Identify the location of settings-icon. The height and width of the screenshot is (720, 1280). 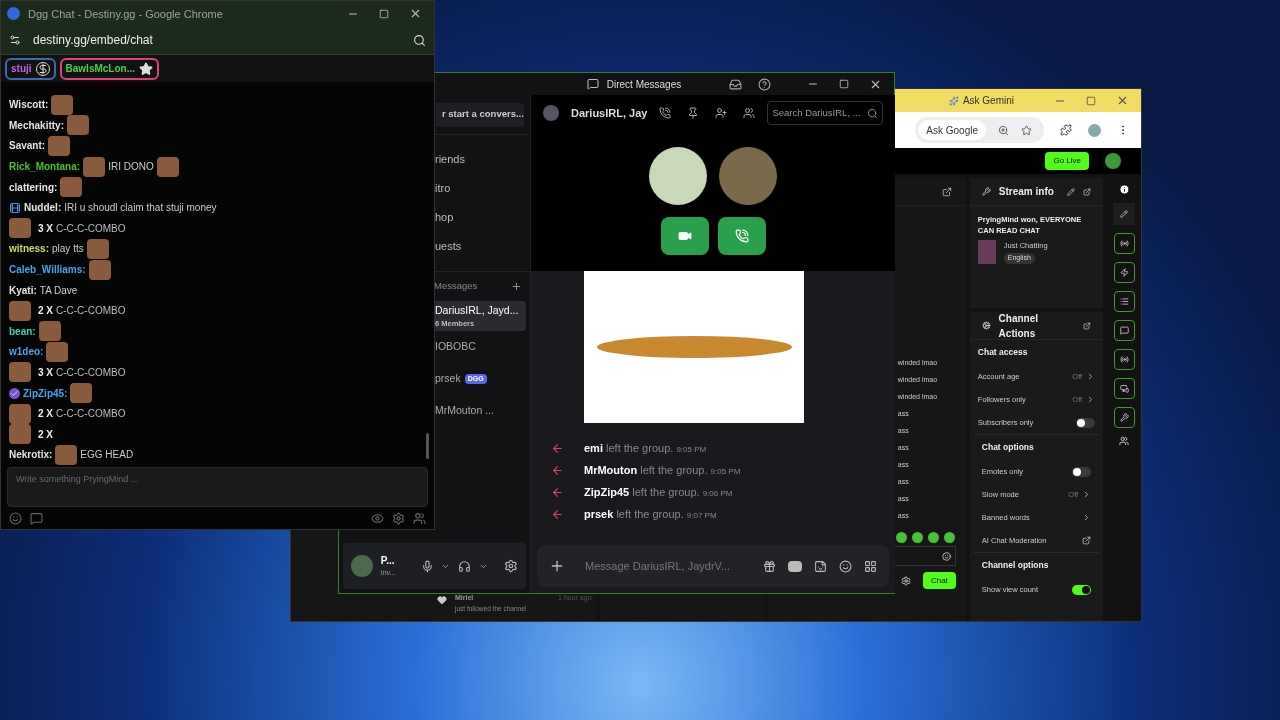
(511, 566).